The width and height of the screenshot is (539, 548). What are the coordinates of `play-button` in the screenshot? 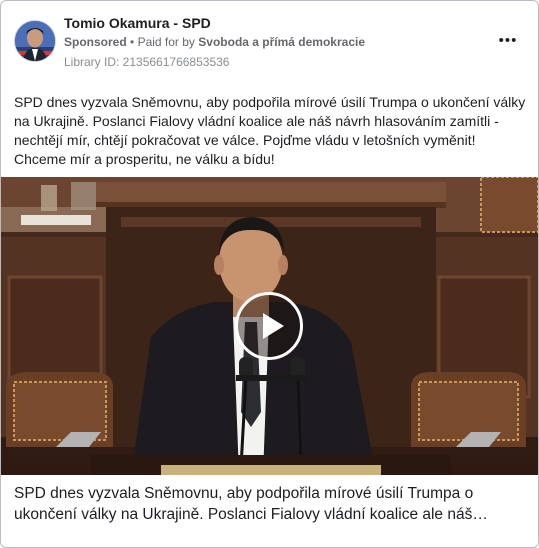 It's located at (269, 326).